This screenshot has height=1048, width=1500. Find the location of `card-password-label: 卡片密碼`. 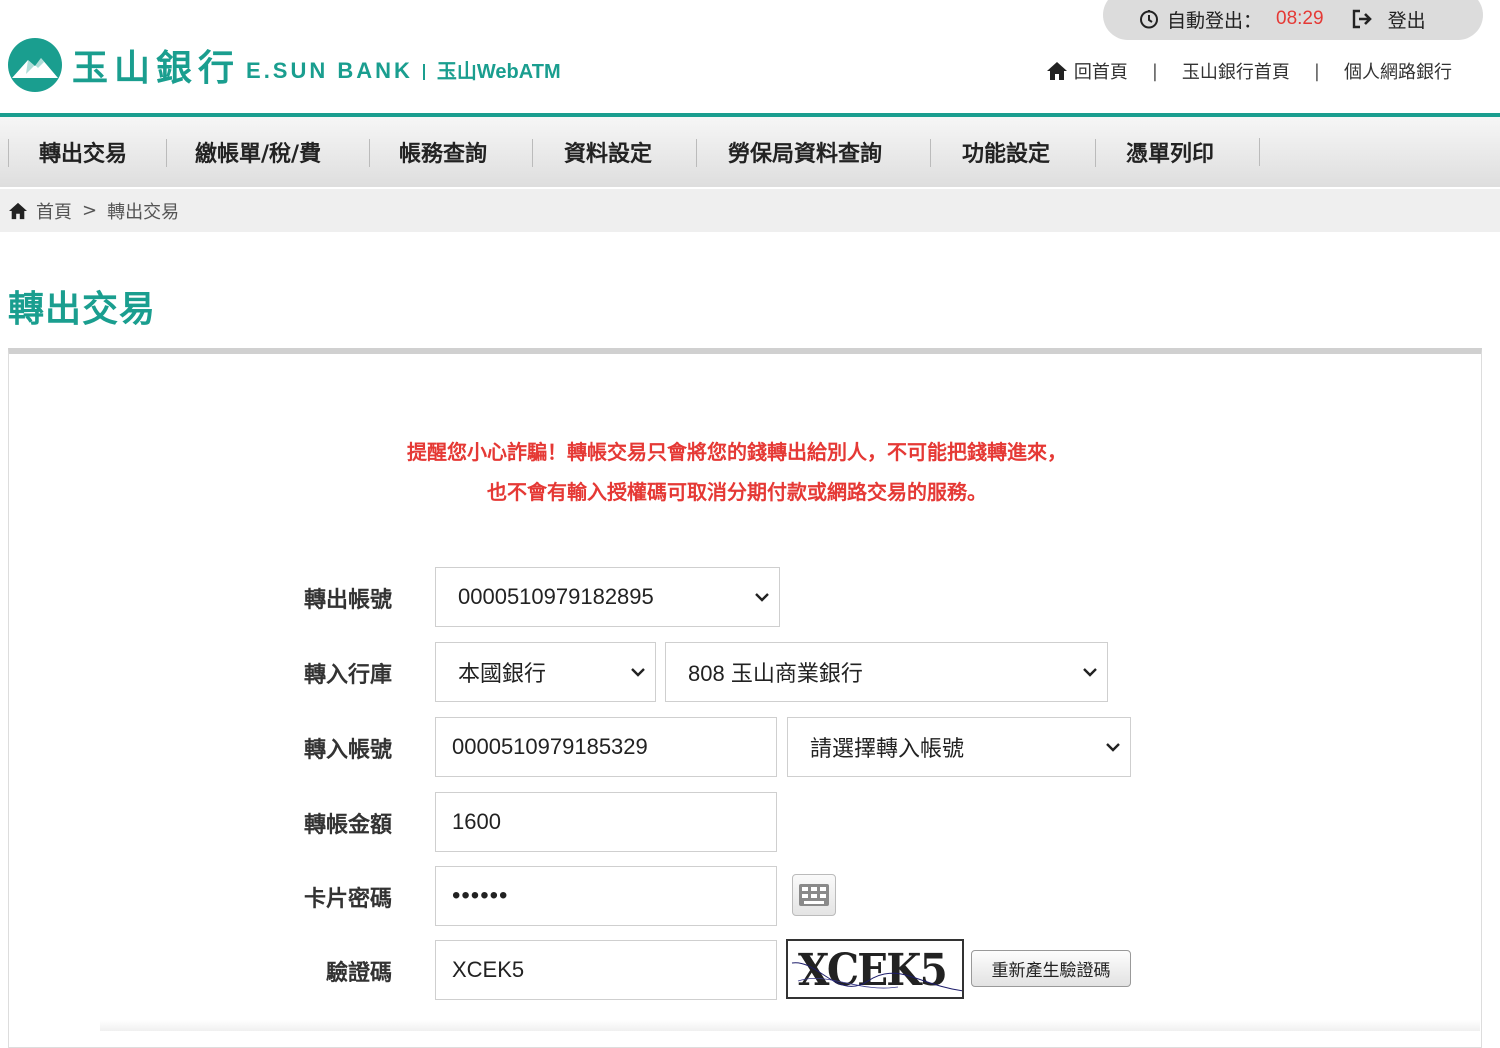

card-password-label: 卡片密碼 is located at coordinates (347, 899).